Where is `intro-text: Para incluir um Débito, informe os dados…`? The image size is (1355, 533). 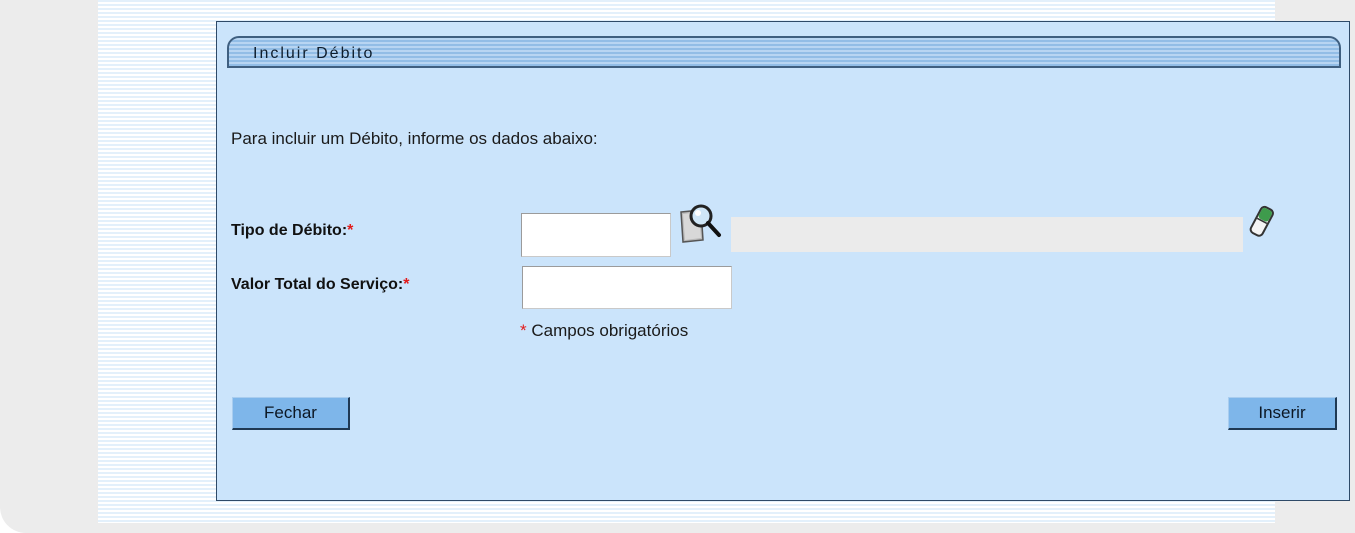
intro-text: Para incluir um Débito, informe os dados… is located at coordinates (414, 138).